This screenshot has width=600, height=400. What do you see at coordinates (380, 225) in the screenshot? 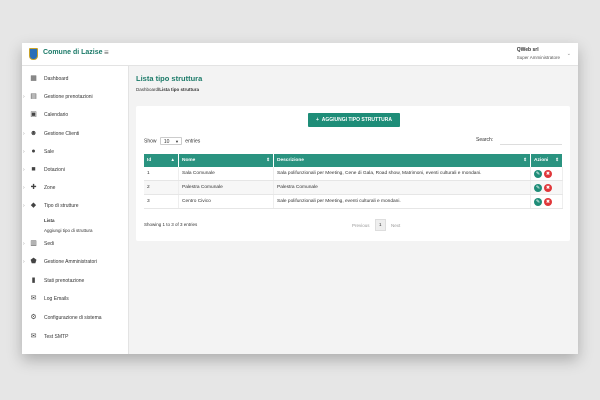
I see `page-1-button: 1` at bounding box center [380, 225].